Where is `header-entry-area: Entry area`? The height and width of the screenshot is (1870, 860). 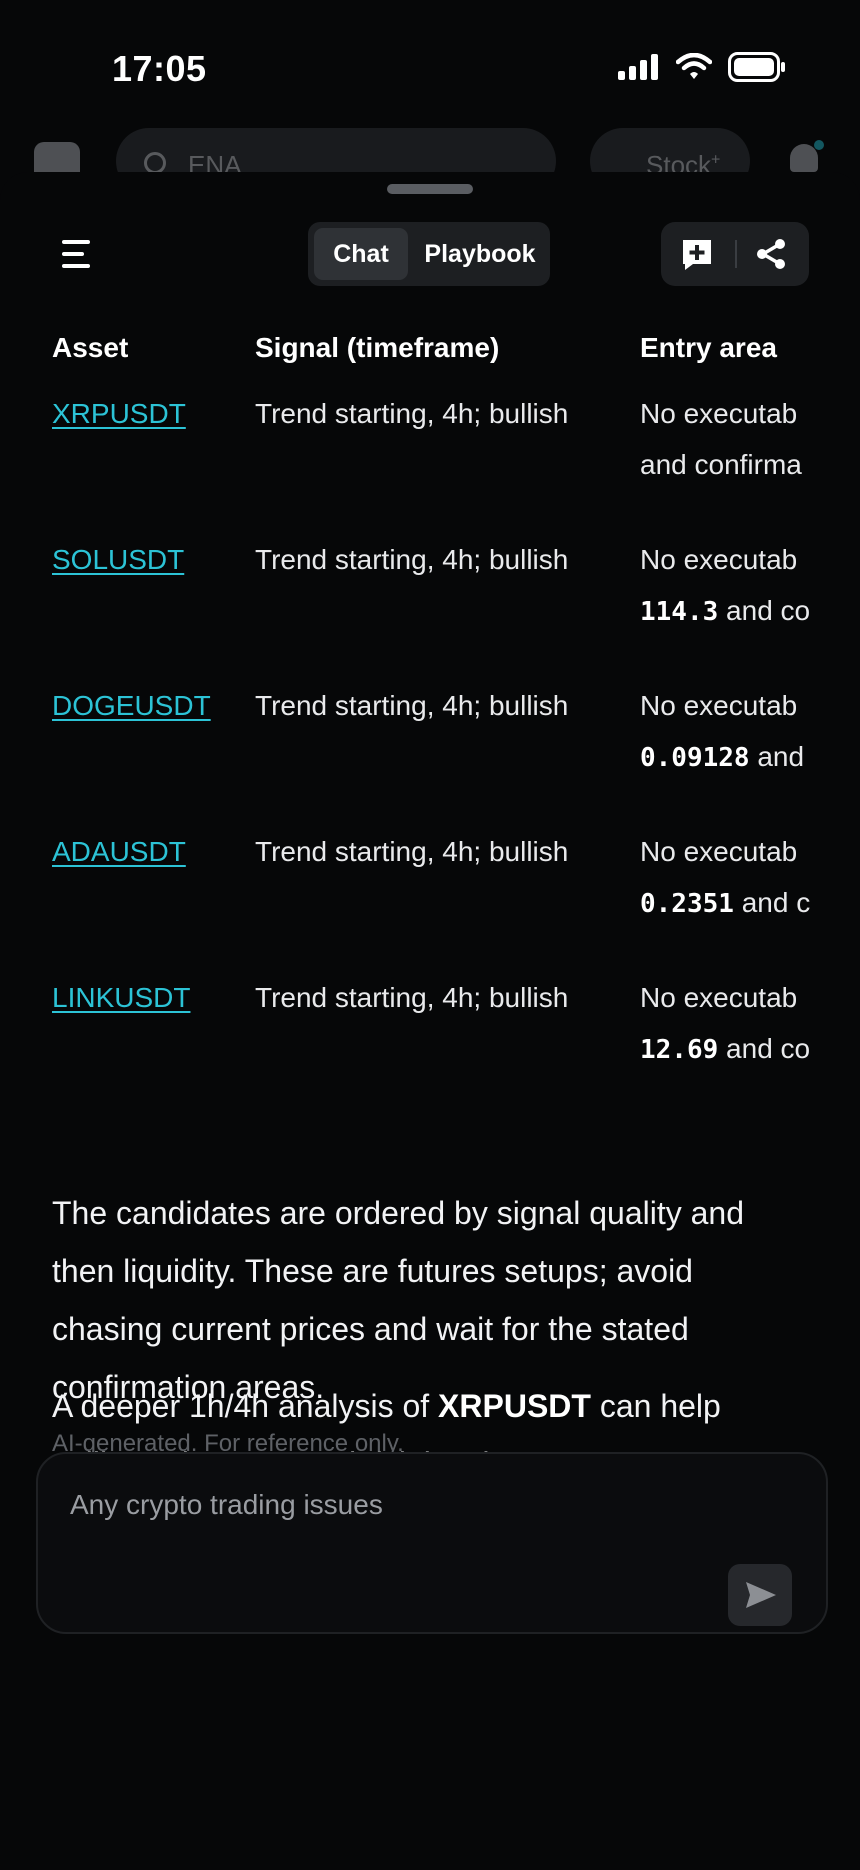 header-entry-area: Entry area is located at coordinates (708, 347).